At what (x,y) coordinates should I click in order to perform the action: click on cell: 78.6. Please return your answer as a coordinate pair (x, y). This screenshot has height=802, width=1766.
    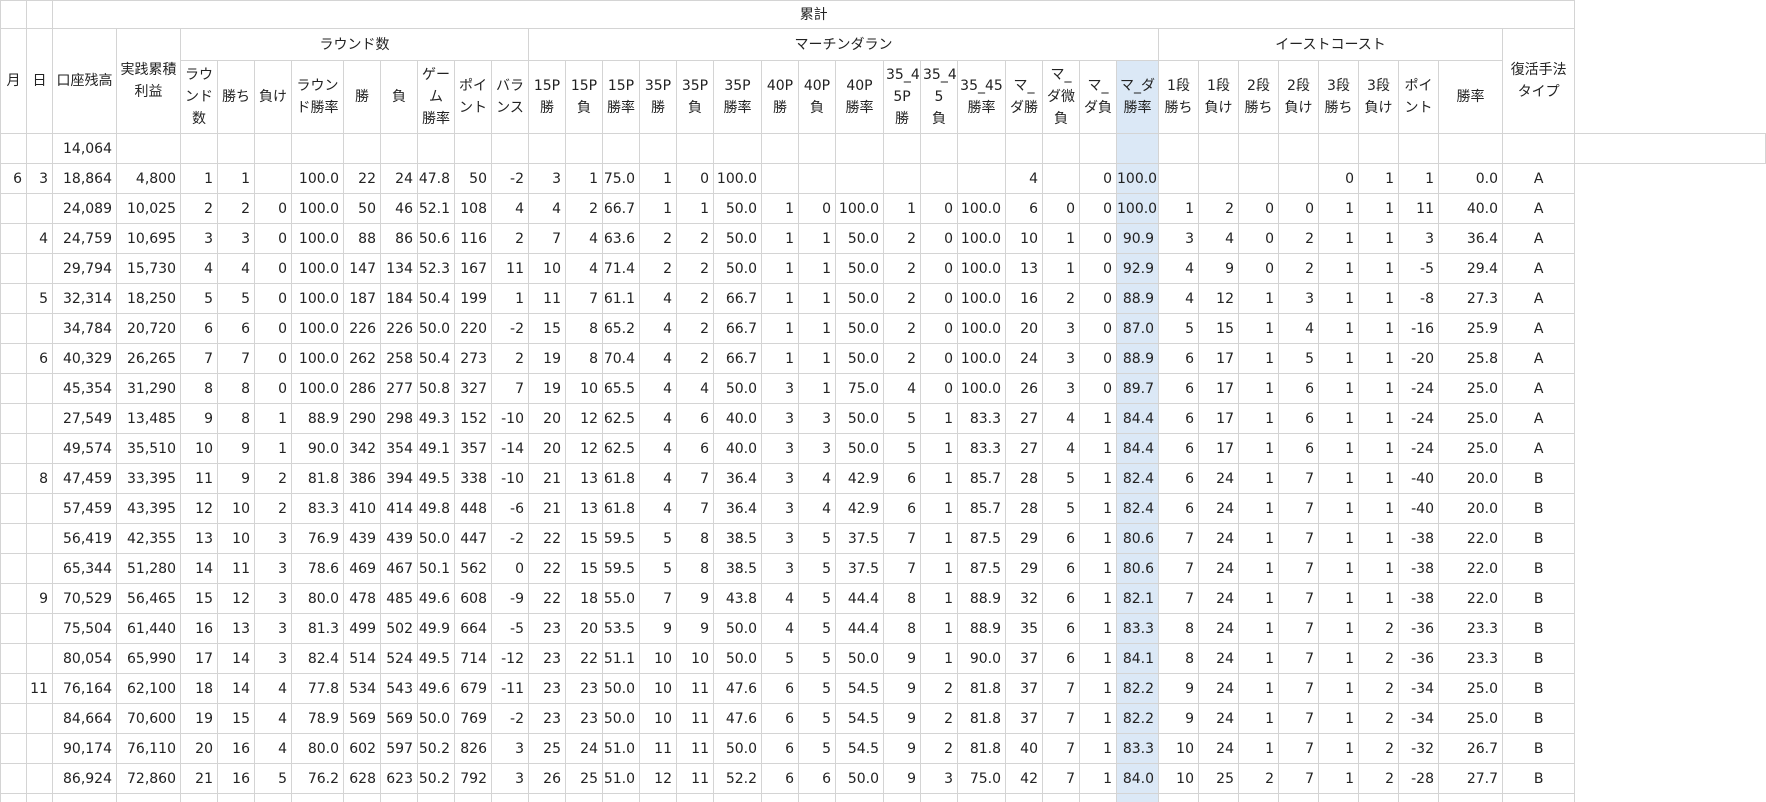
    Looking at the image, I should click on (317, 568).